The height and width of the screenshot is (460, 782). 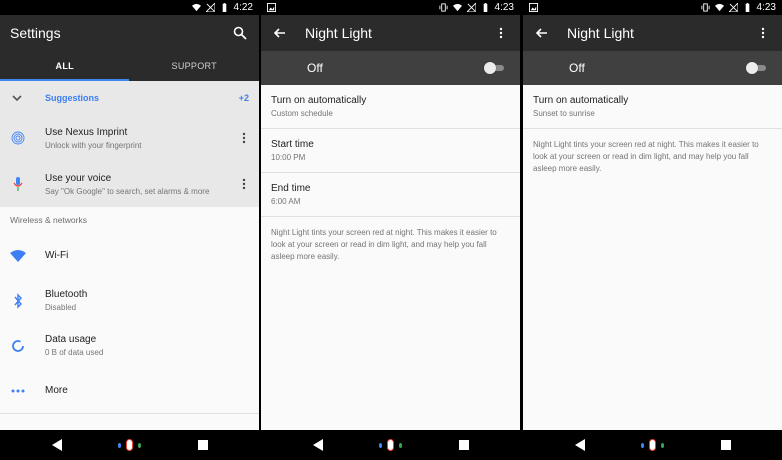 I want to click on data-usage-icon, so click(x=18, y=346).